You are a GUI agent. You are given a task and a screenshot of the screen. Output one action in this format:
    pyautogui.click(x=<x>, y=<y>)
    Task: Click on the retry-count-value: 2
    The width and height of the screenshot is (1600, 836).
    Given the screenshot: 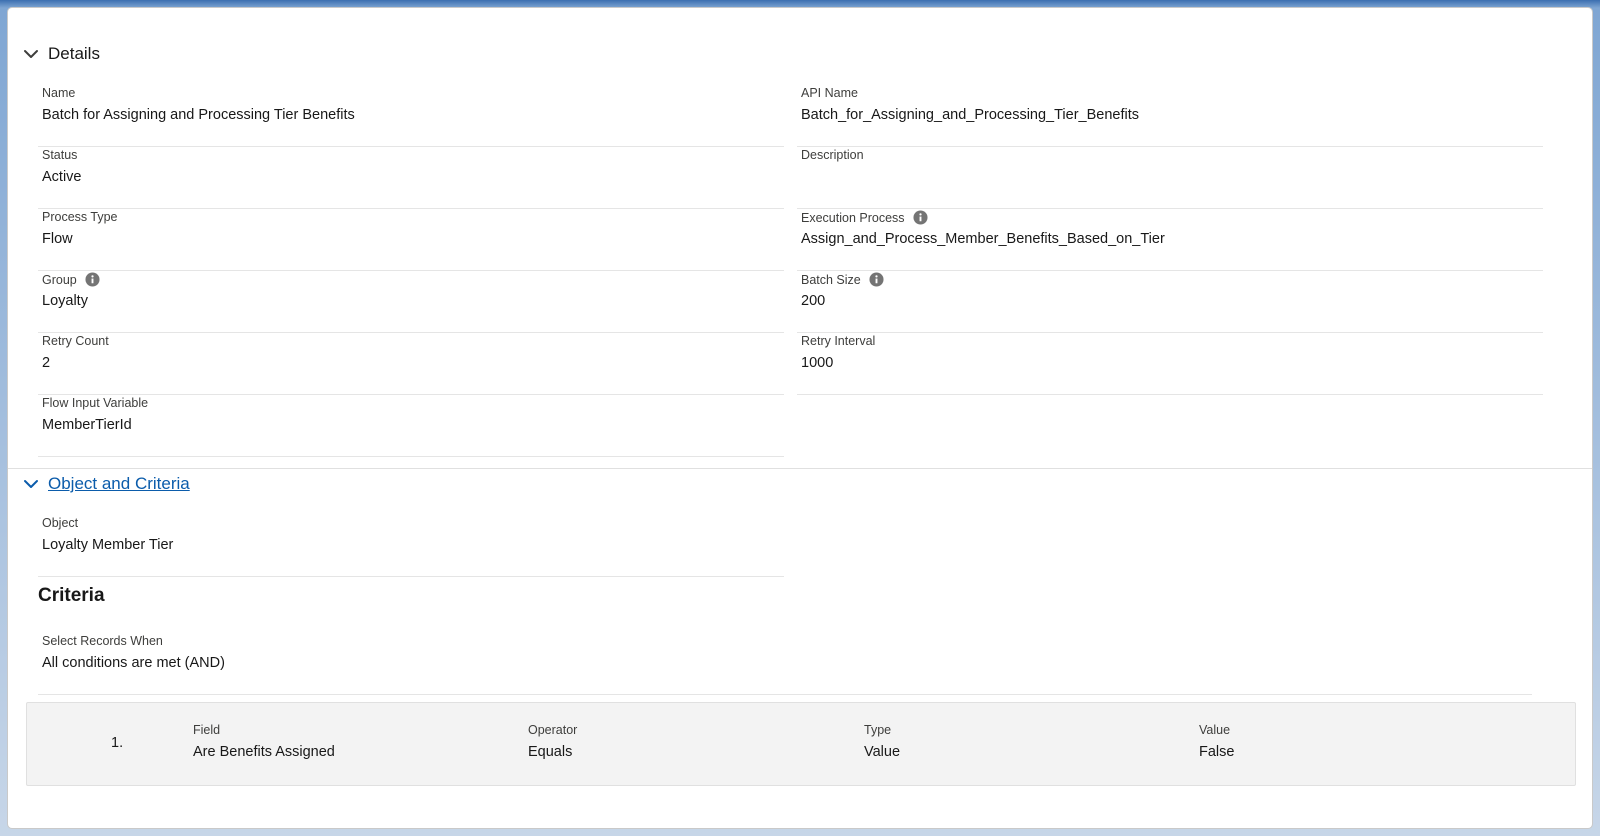 What is the action you would take?
    pyautogui.click(x=46, y=363)
    